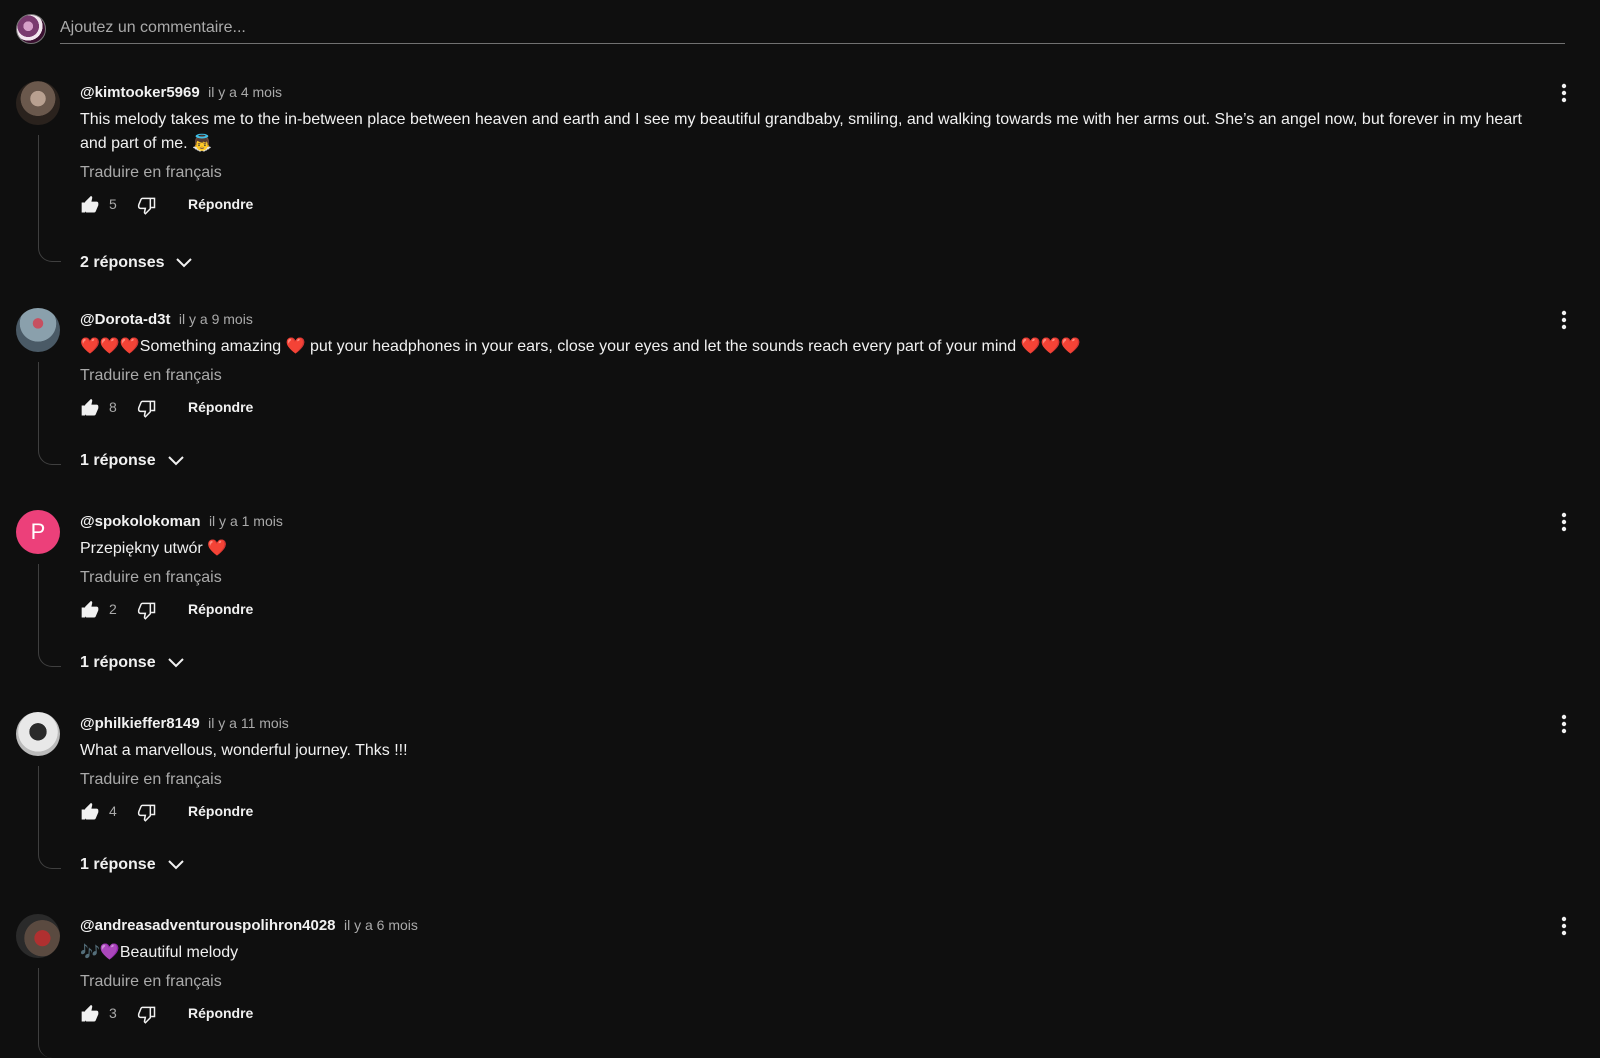  Describe the element at coordinates (216, 319) in the screenshot. I see `comment-time: il y a 9 mois` at that location.